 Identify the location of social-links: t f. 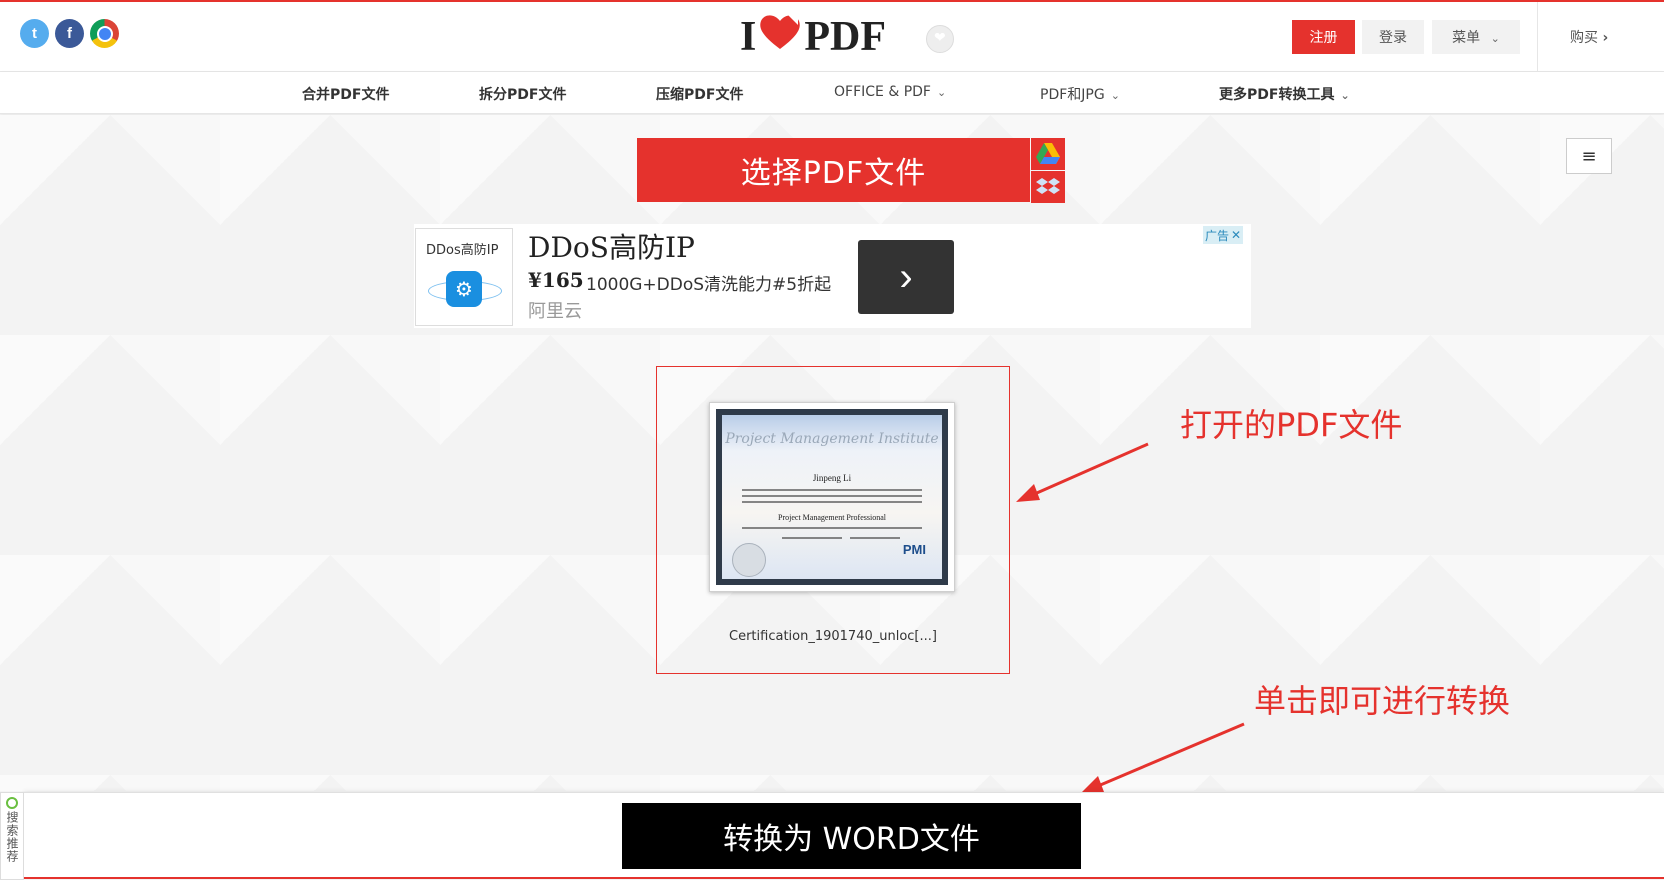
(69, 33).